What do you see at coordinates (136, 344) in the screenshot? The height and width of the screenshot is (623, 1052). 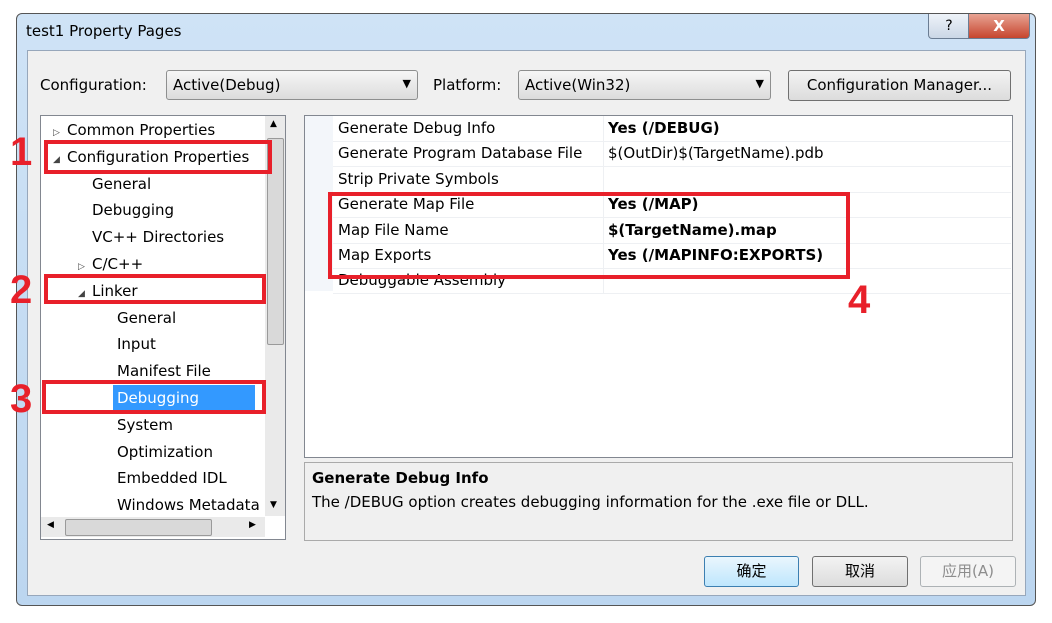 I see `tree-item-label: Input` at bounding box center [136, 344].